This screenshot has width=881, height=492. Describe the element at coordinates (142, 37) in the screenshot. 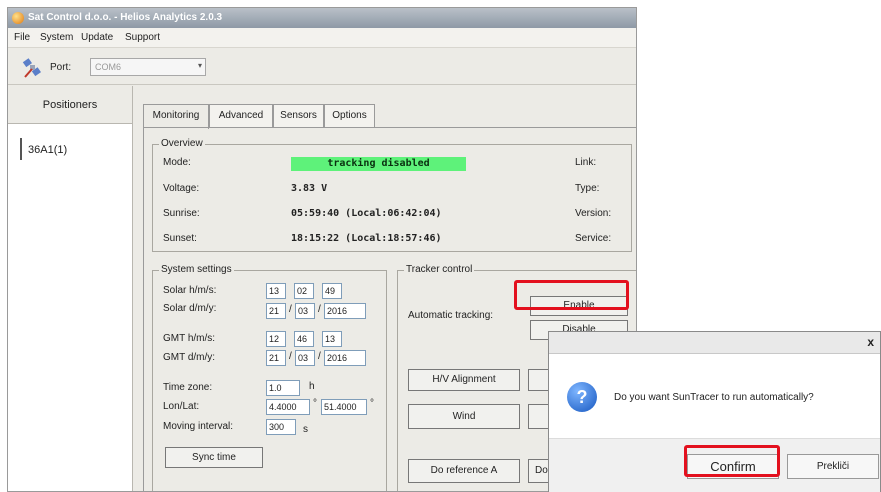

I see `menu-support: Support` at that location.